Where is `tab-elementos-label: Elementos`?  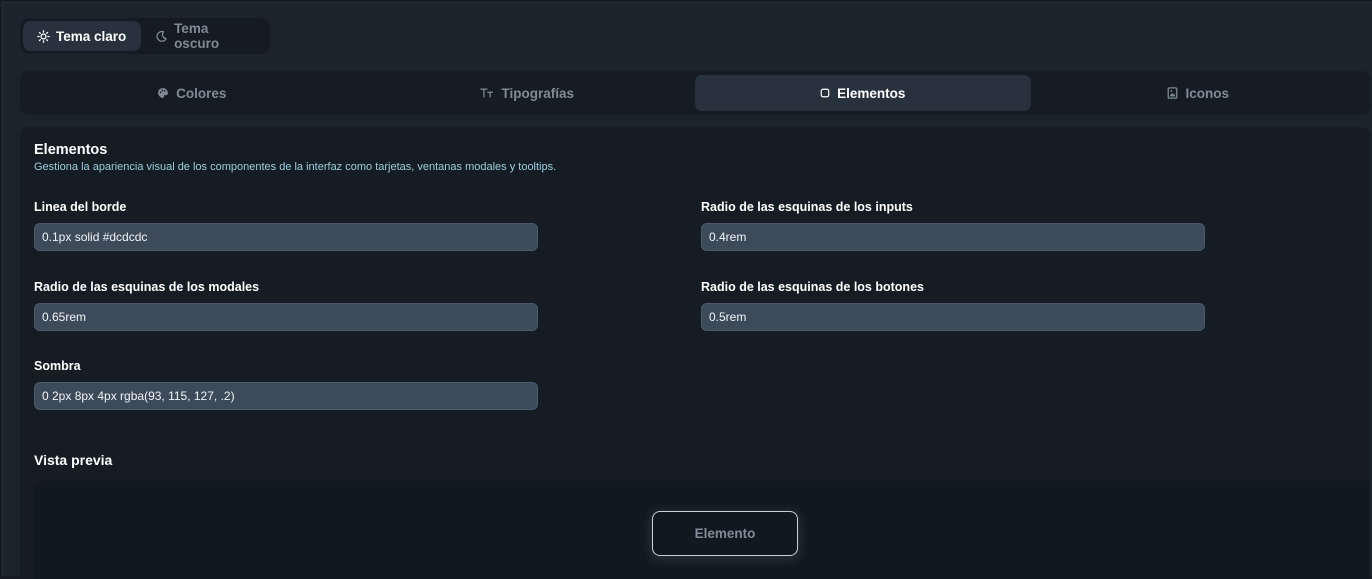 tab-elementos-label: Elementos is located at coordinates (871, 93).